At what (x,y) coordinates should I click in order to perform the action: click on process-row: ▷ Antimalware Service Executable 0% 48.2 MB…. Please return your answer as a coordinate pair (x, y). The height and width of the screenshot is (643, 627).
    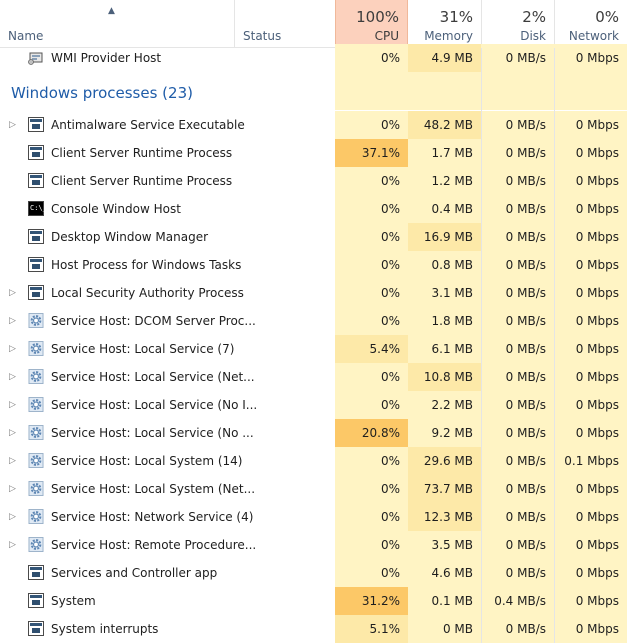
    Looking at the image, I should click on (313, 125).